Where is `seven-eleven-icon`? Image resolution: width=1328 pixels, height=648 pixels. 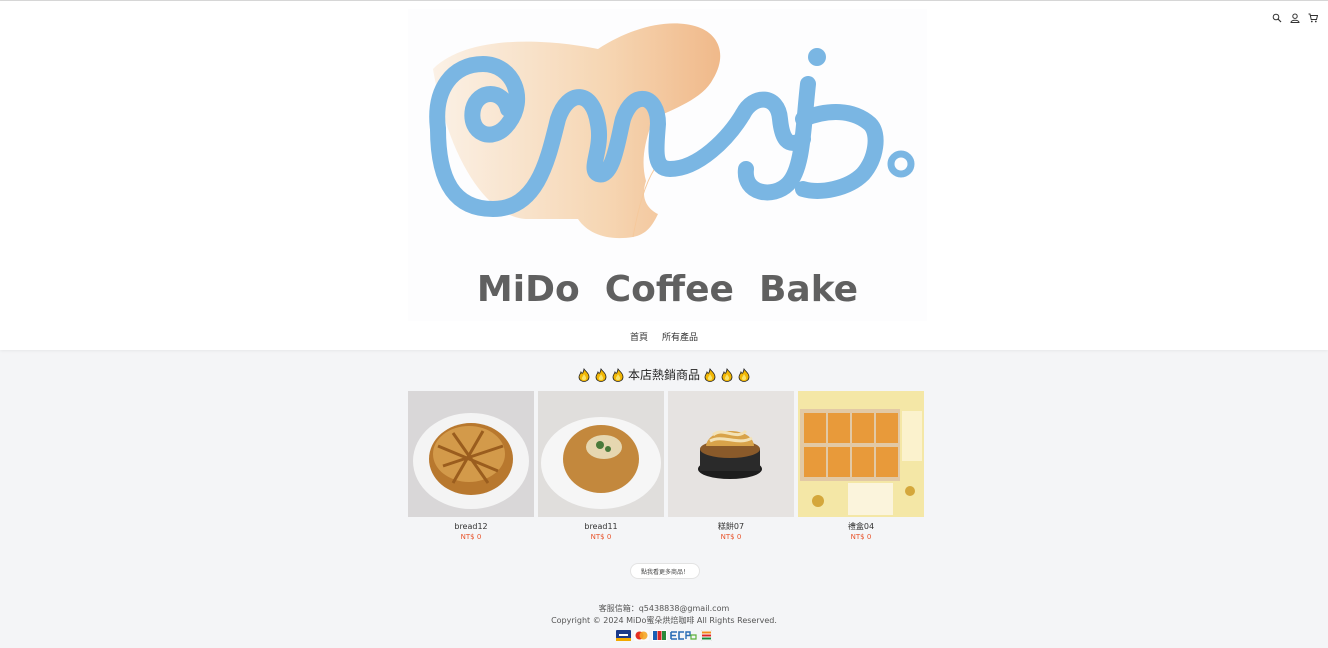 seven-eleven-icon is located at coordinates (706, 635).